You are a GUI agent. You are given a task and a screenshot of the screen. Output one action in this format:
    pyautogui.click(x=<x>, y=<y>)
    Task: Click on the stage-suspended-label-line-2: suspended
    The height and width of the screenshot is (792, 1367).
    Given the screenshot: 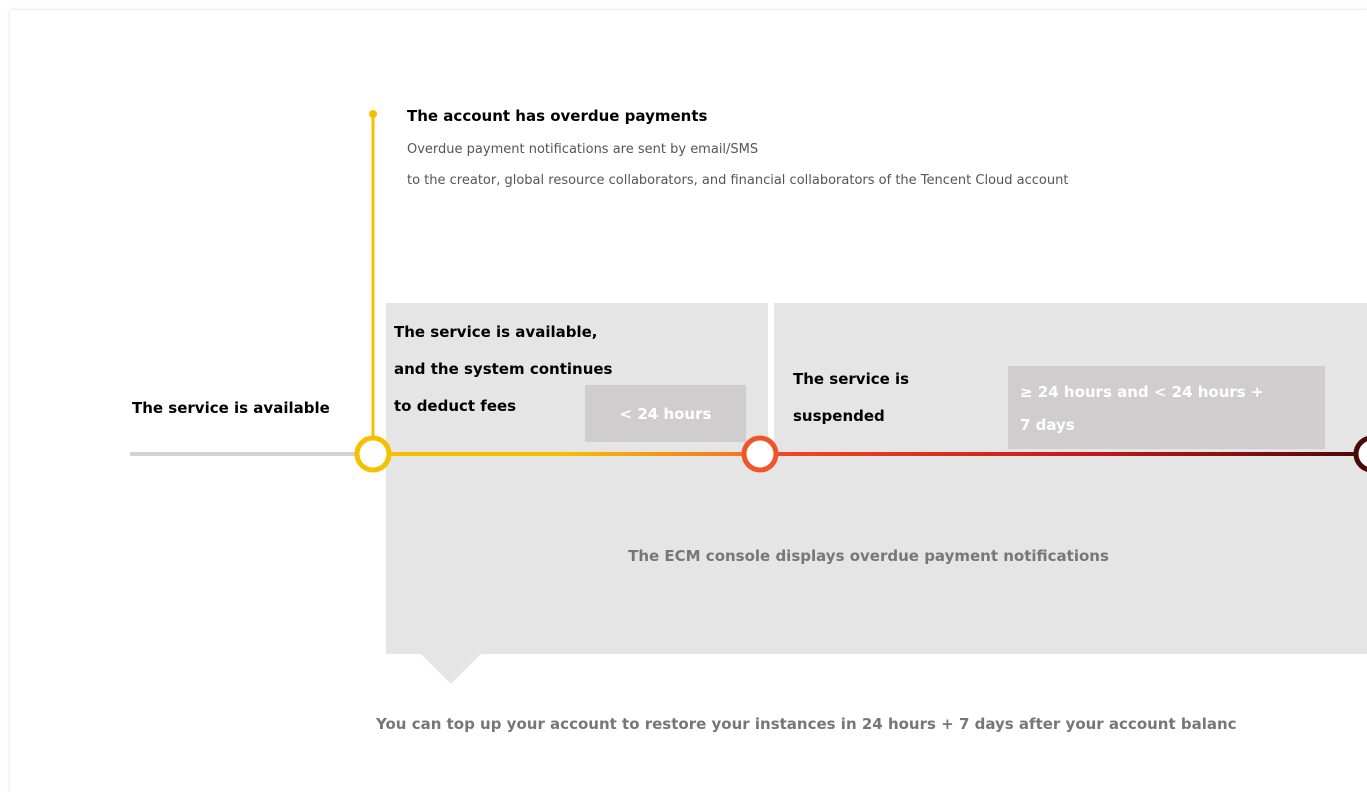 What is the action you would take?
    pyautogui.click(x=839, y=416)
    